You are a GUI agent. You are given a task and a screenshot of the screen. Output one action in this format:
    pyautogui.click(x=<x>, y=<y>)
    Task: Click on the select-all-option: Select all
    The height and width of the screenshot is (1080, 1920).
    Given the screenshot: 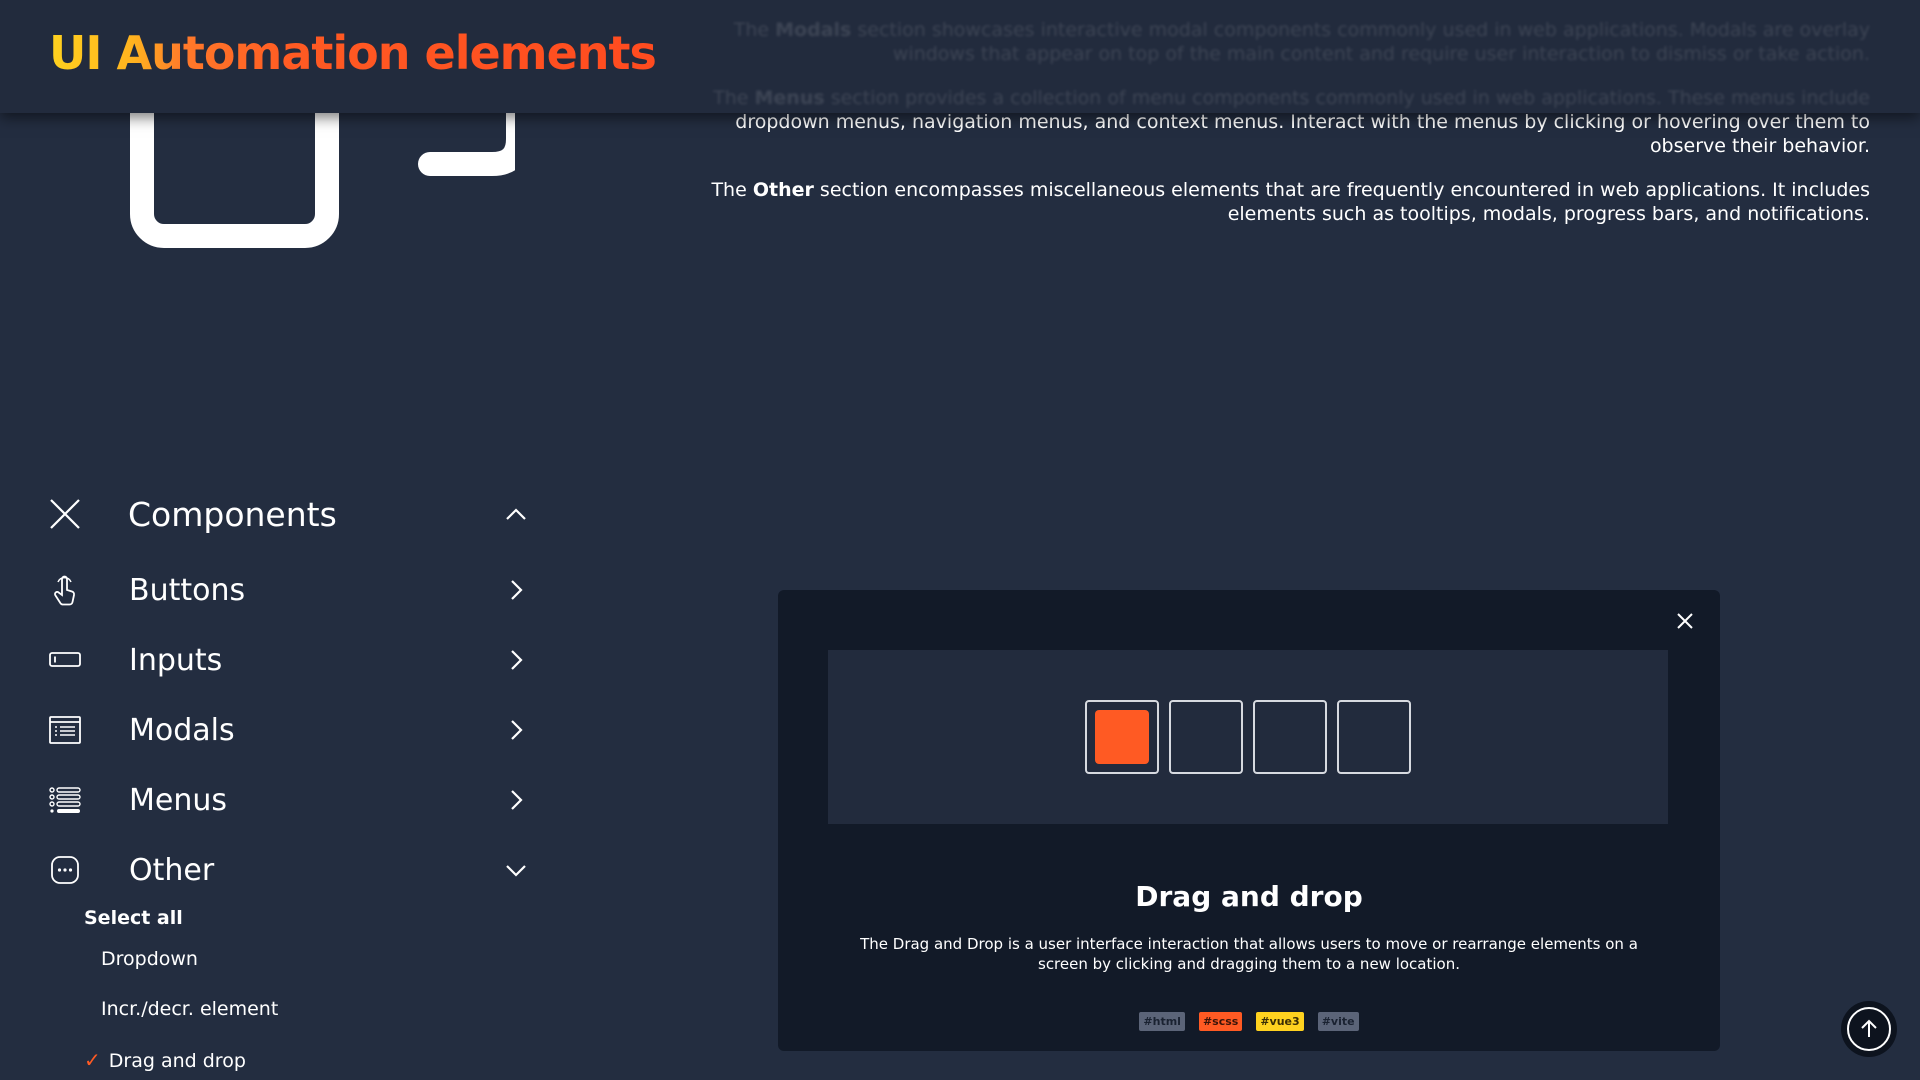 What is the action you would take?
    pyautogui.click(x=133, y=918)
    